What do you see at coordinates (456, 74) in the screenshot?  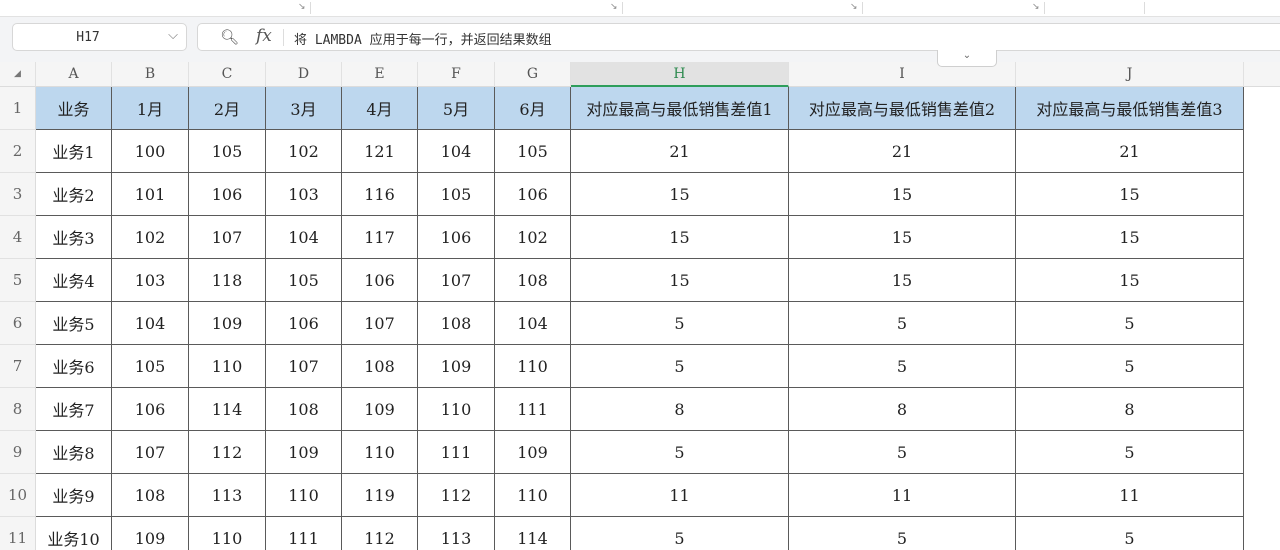 I see `column-header-f: F` at bounding box center [456, 74].